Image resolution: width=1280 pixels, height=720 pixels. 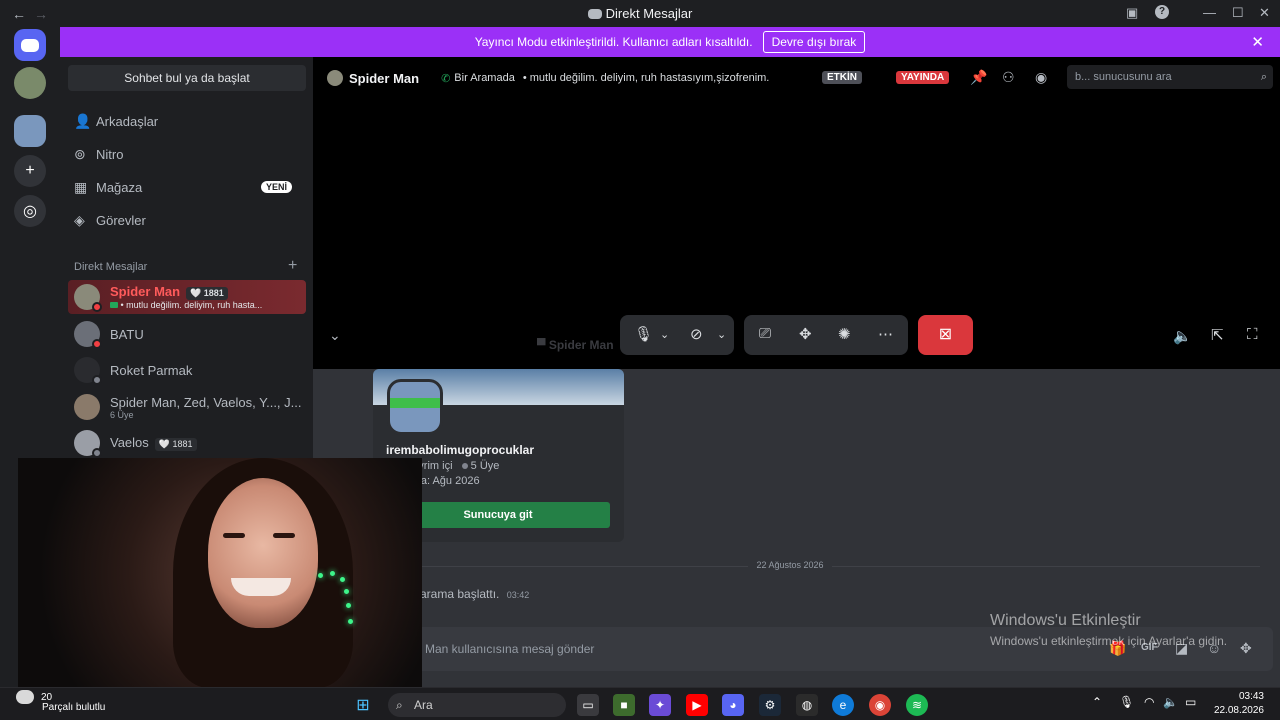 What do you see at coordinates (292, 266) in the screenshot?
I see `create-dm-icon: +` at bounding box center [292, 266].